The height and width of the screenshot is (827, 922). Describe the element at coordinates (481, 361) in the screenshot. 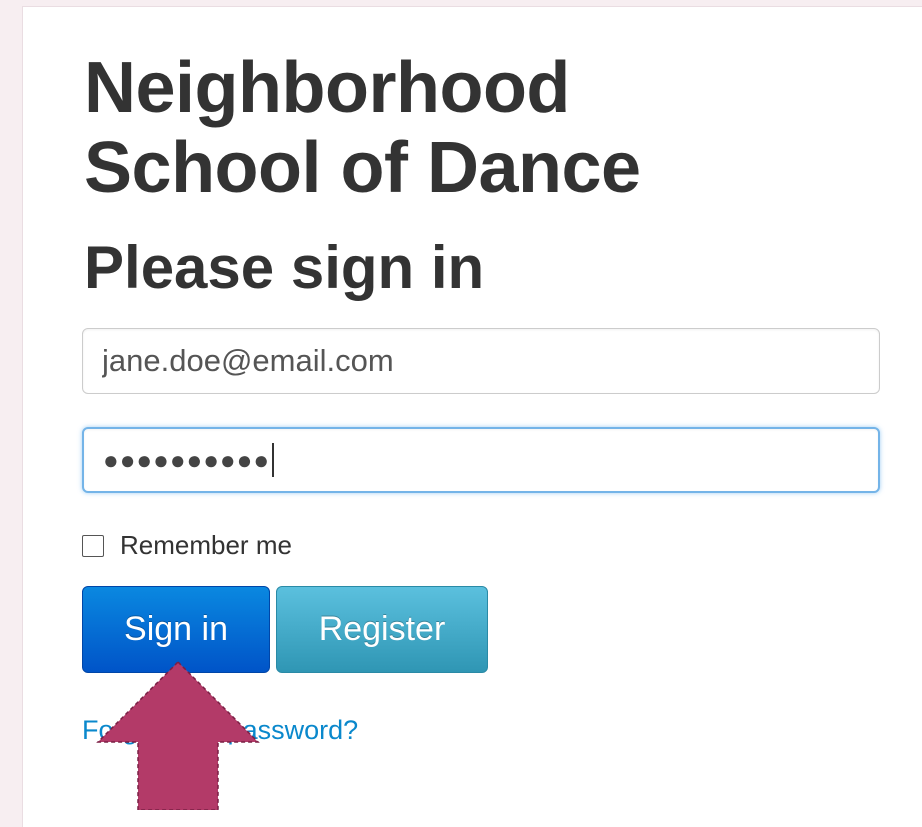

I see `email-field` at that location.